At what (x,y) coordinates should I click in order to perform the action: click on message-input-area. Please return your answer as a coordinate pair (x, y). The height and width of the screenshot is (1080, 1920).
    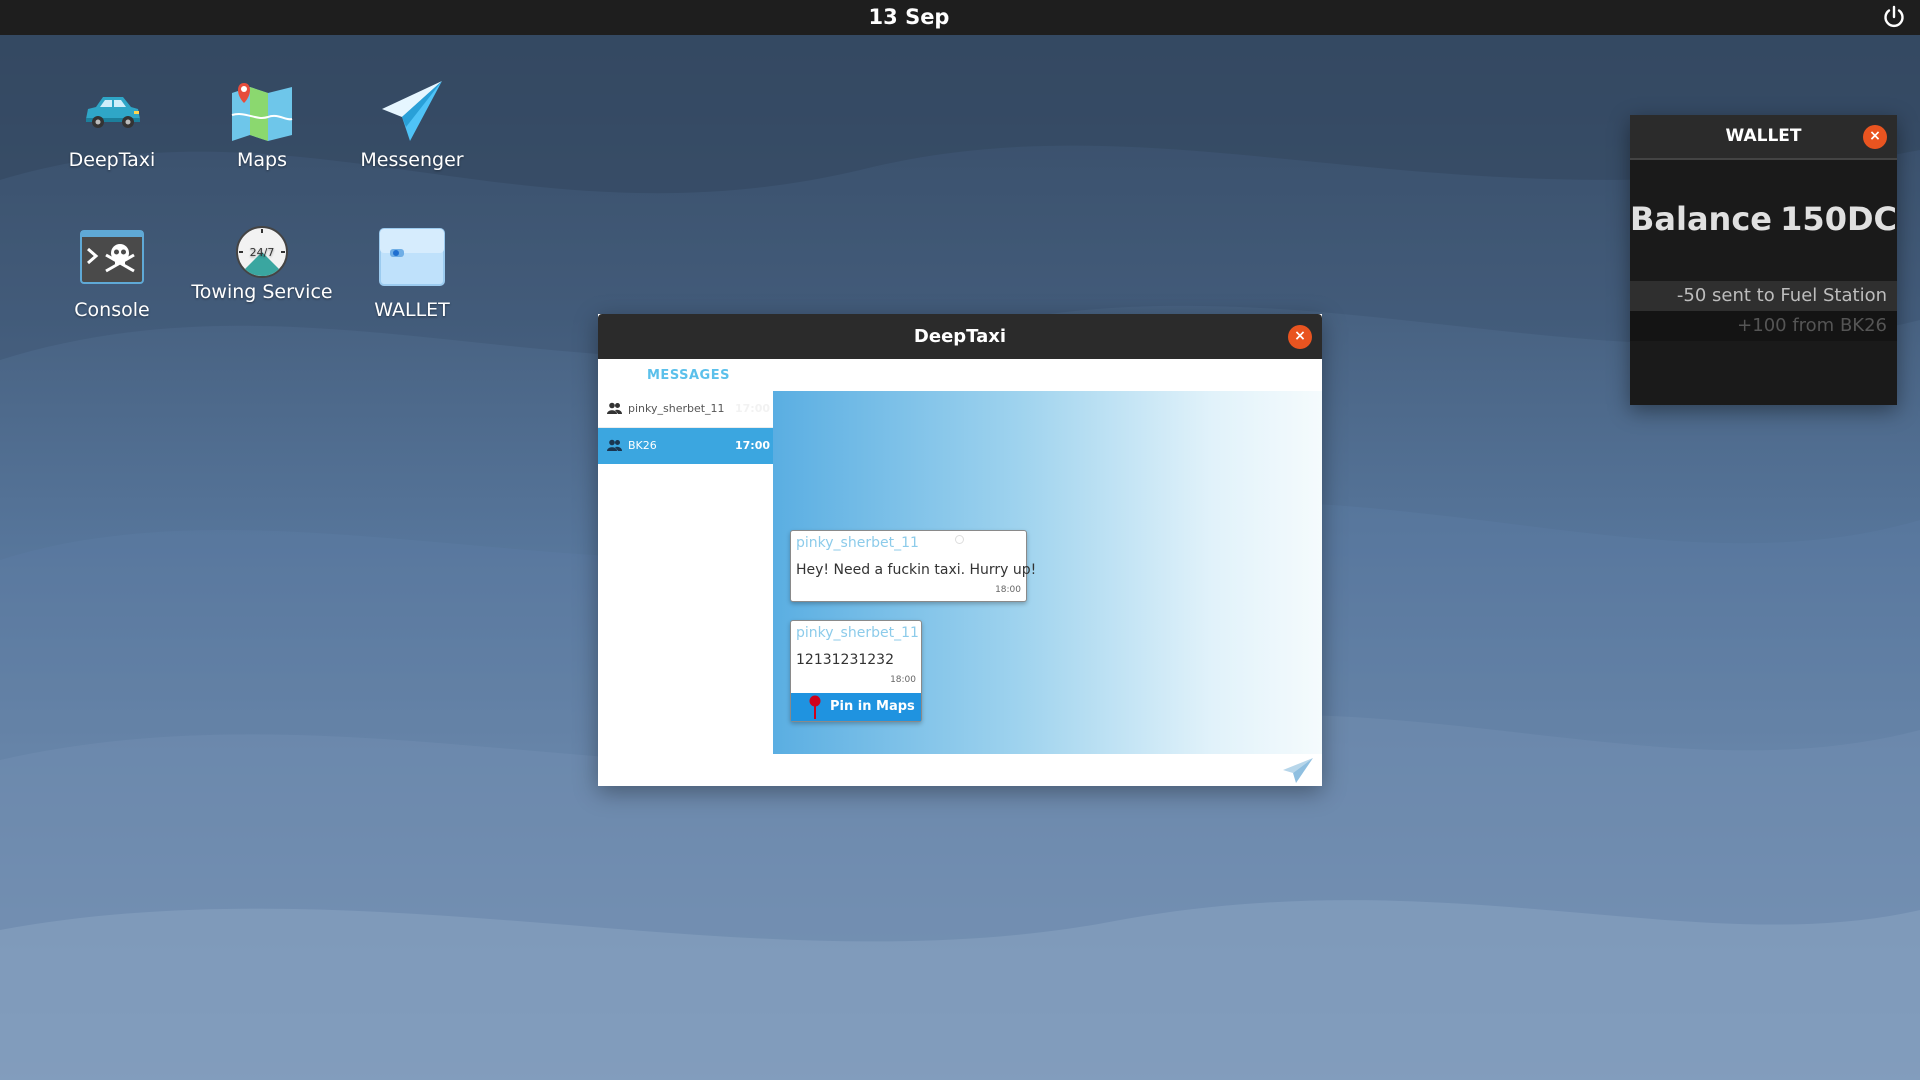
    Looking at the image, I should click on (1047, 770).